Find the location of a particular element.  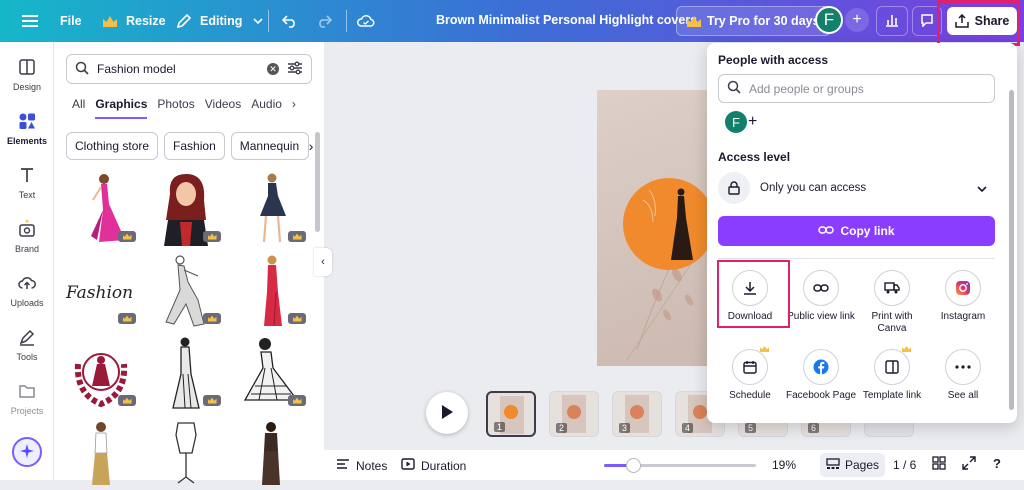

redo-button is located at coordinates (324, 21).